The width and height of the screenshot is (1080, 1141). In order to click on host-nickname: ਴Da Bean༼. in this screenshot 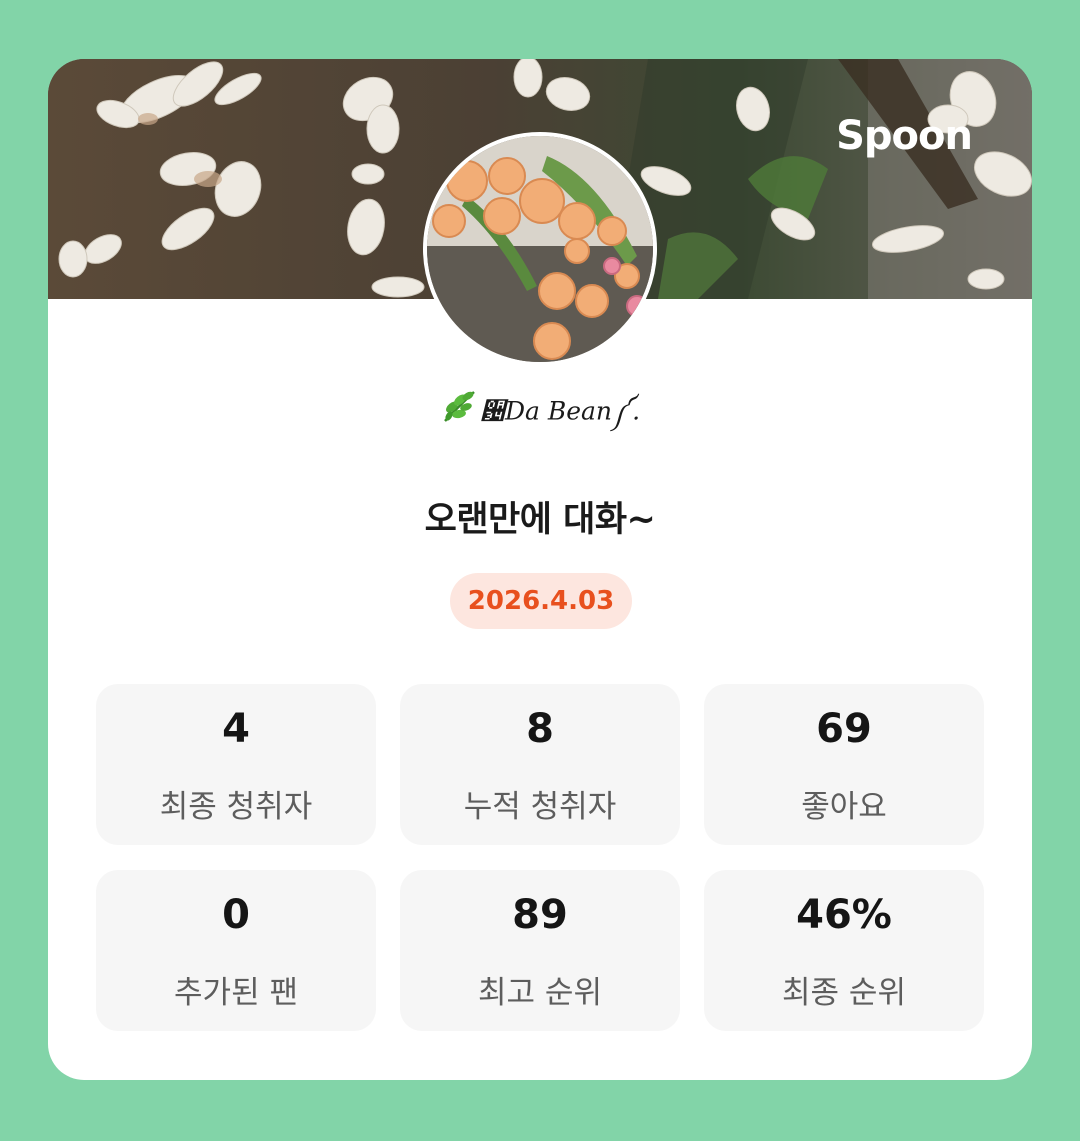, I will do `click(540, 411)`.